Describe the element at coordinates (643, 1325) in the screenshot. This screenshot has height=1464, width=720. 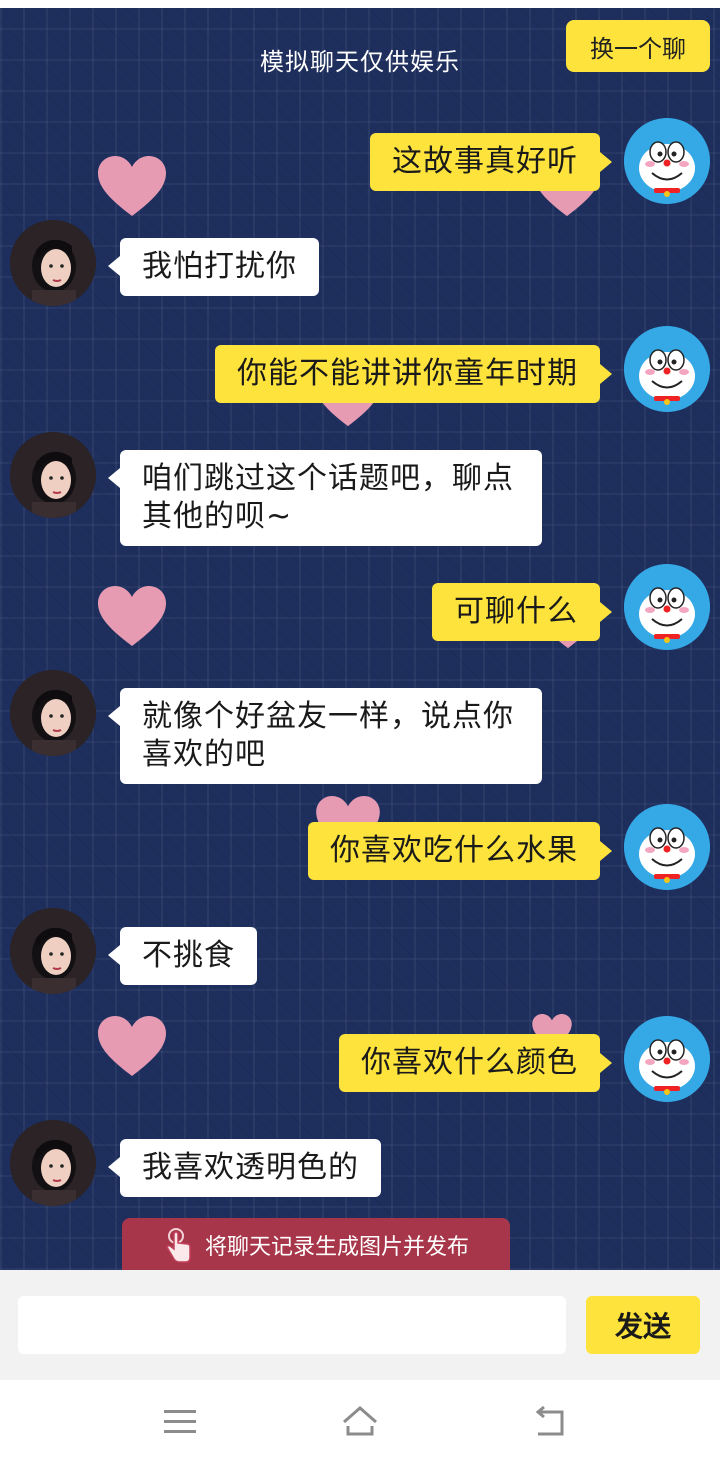
I see `send-button: 发送` at that location.